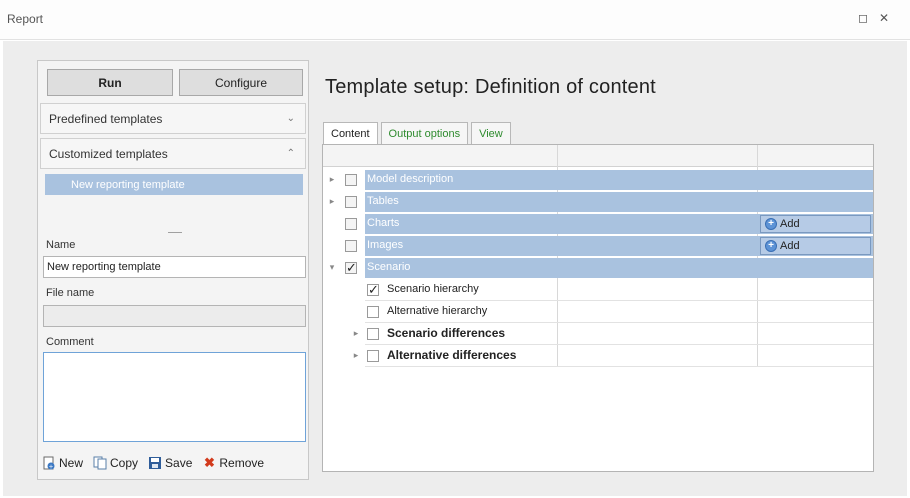 The height and width of the screenshot is (498, 910). Describe the element at coordinates (815, 224) in the screenshot. I see `add-chart-button: + Add` at that location.